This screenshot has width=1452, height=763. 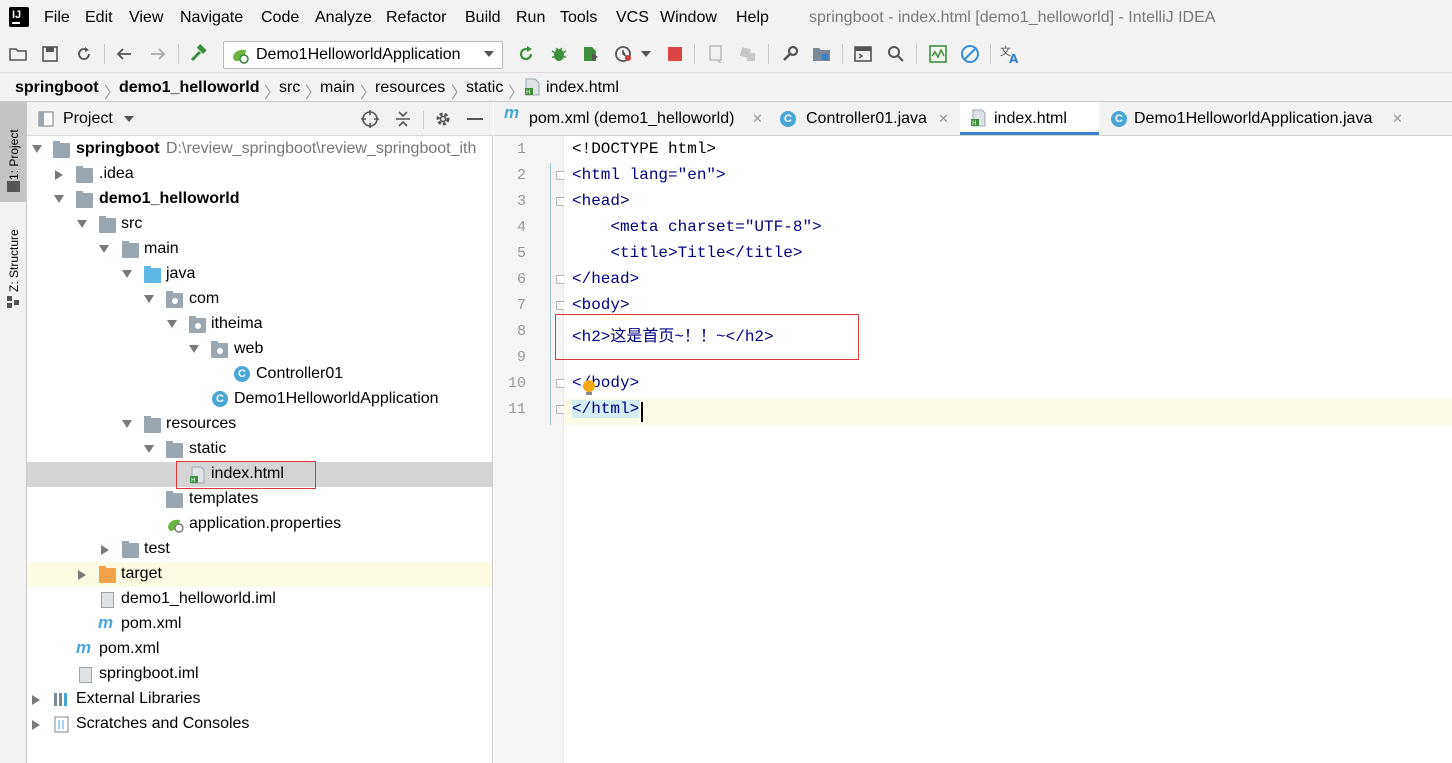 I want to click on collapse-all-icon, so click(x=403, y=119).